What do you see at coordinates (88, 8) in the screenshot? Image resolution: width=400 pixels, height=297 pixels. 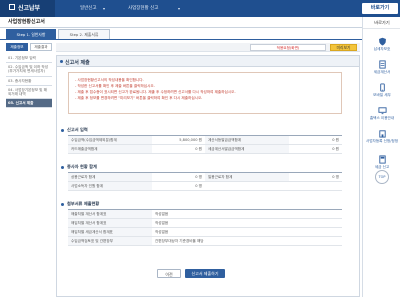 I see `nav-item-general-report: 일반신고` at bounding box center [88, 8].